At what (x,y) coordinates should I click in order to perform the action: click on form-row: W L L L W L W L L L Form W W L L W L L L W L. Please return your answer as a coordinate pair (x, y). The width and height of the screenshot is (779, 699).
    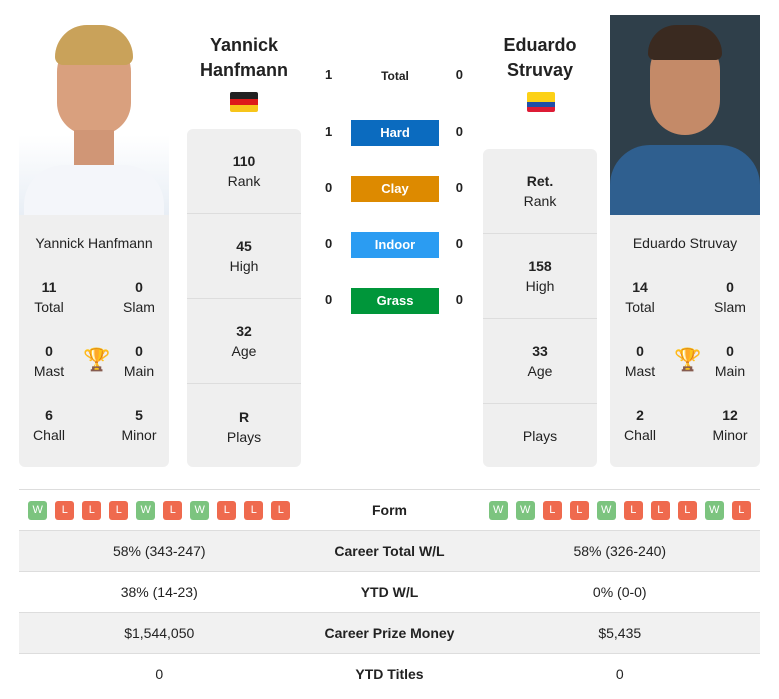
    Looking at the image, I should click on (389, 510).